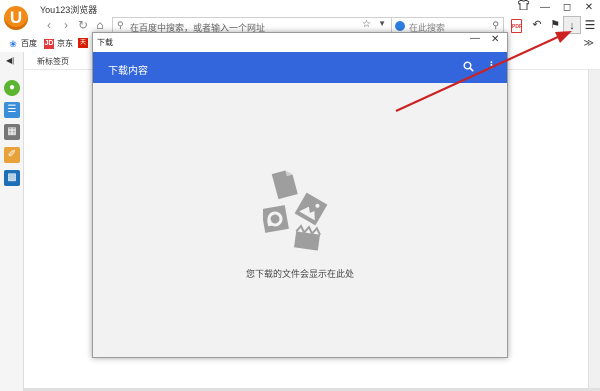 The image size is (600, 391). What do you see at coordinates (12, 110) in the screenshot?
I see `document-icon: ☰` at bounding box center [12, 110].